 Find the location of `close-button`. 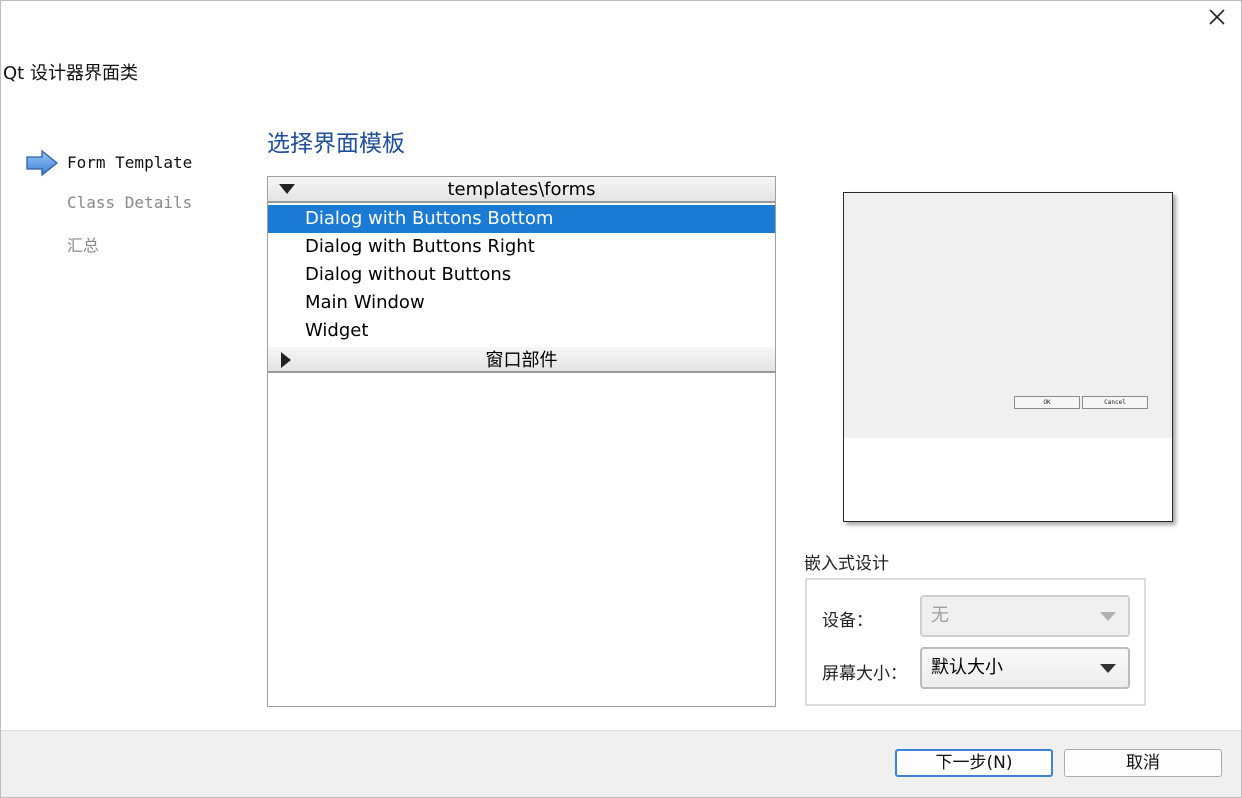

close-button is located at coordinates (1217, 17).